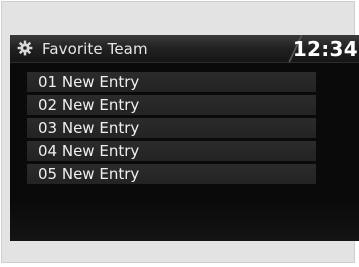  What do you see at coordinates (171, 105) in the screenshot?
I see `list-item-02: 02 New Entry` at bounding box center [171, 105].